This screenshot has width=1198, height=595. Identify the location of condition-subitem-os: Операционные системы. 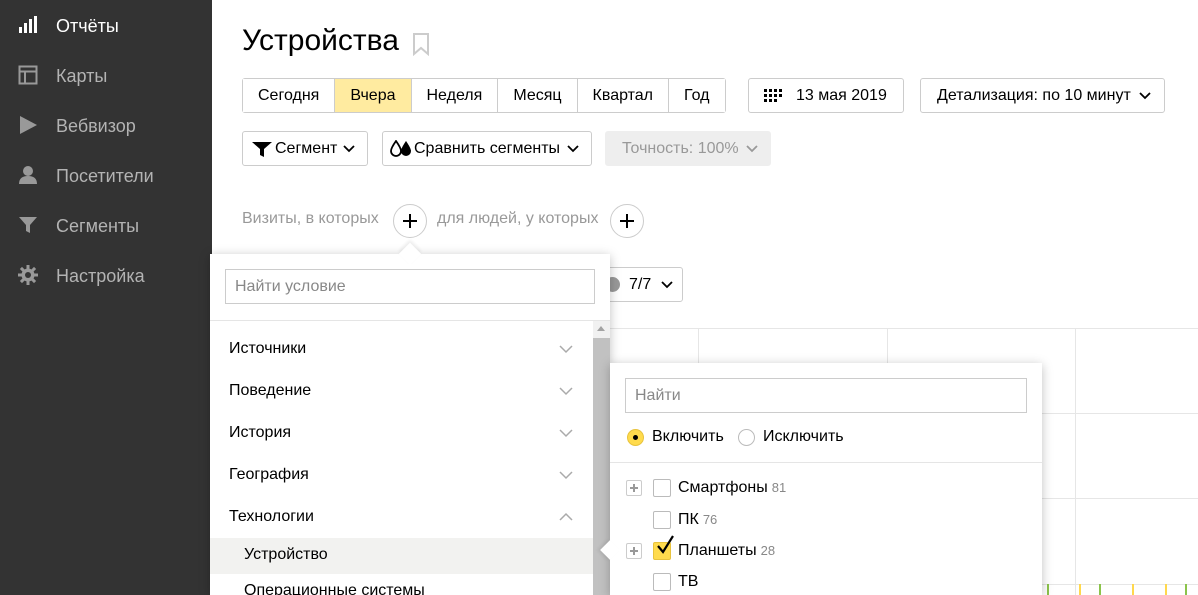
(401, 584).